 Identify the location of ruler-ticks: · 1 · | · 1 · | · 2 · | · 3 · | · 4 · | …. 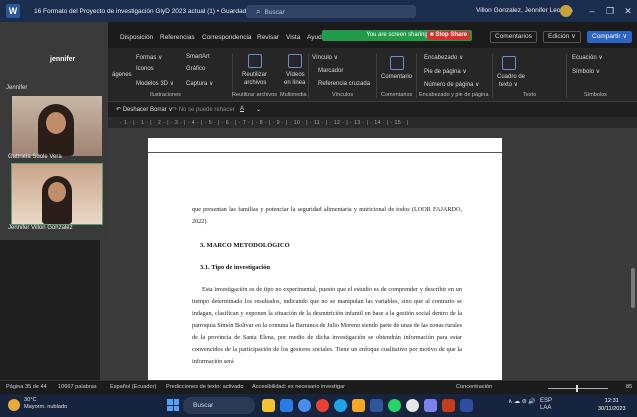
(264, 123).